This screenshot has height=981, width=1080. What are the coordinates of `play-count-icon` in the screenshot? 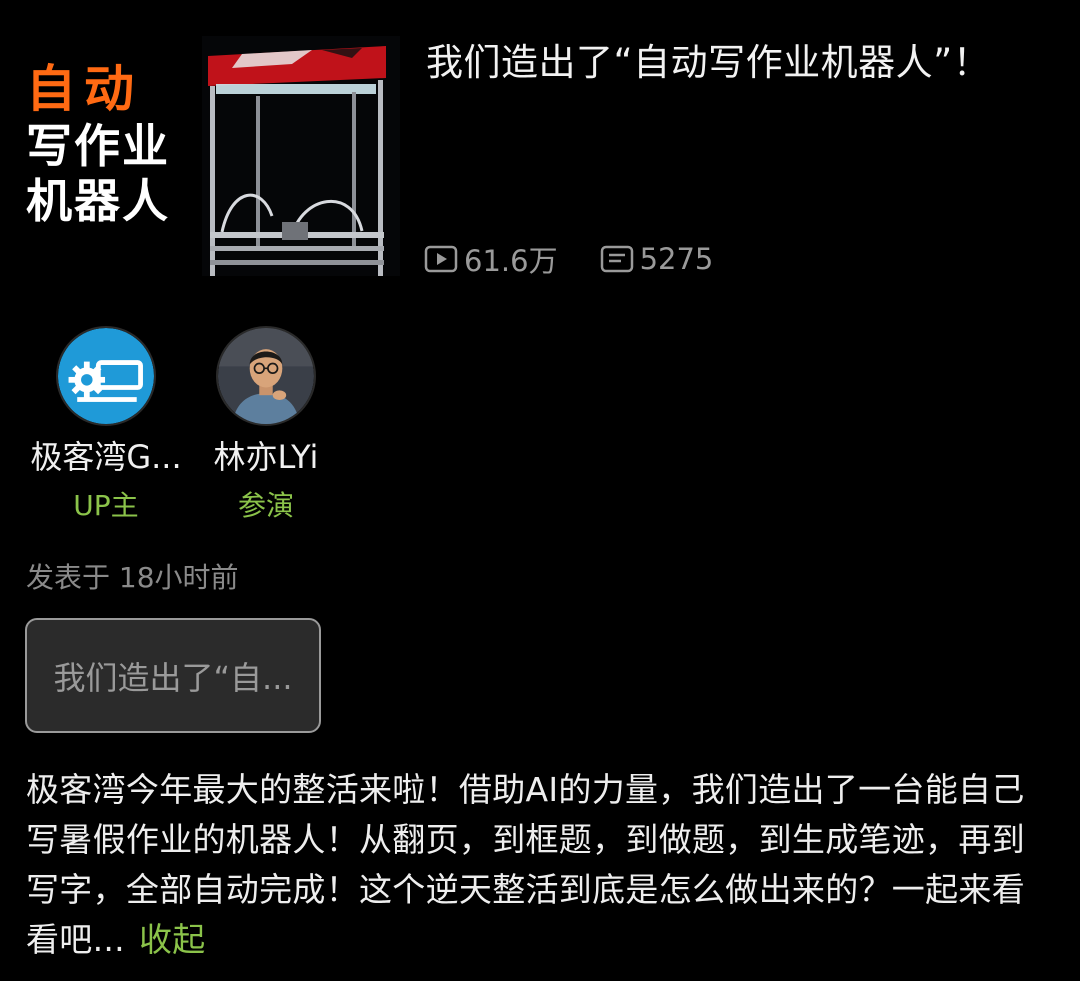 It's located at (441, 259).